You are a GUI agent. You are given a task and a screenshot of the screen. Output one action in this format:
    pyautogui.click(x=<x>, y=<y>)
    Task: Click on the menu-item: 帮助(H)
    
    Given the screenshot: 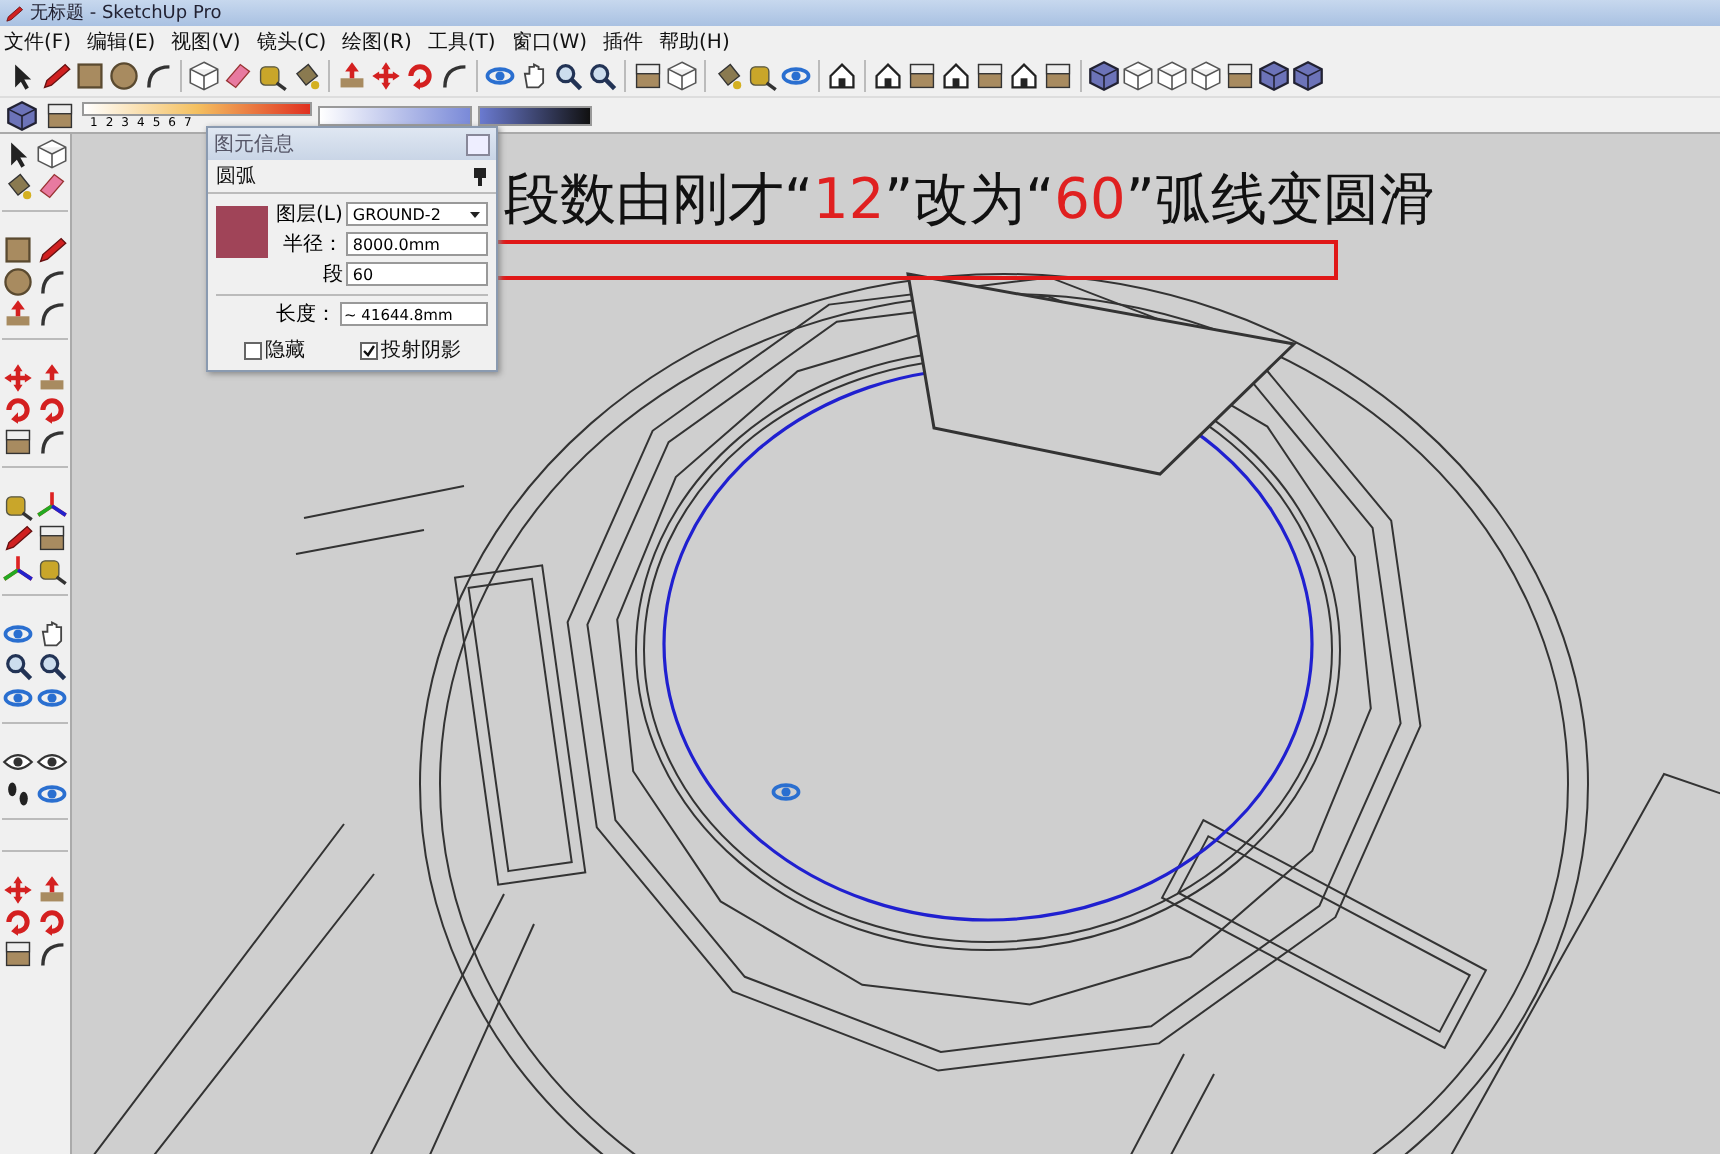 What is the action you would take?
    pyautogui.click(x=694, y=41)
    